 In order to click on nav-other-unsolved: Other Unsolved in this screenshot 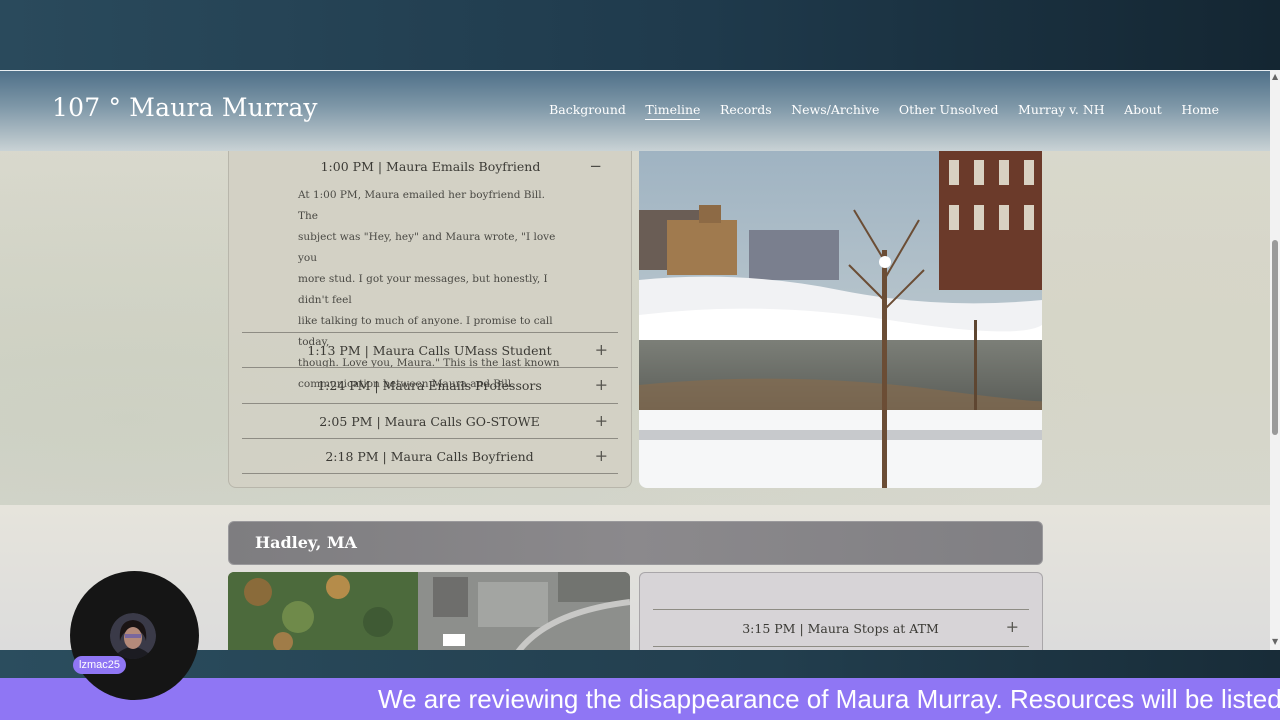, I will do `click(949, 111)`.